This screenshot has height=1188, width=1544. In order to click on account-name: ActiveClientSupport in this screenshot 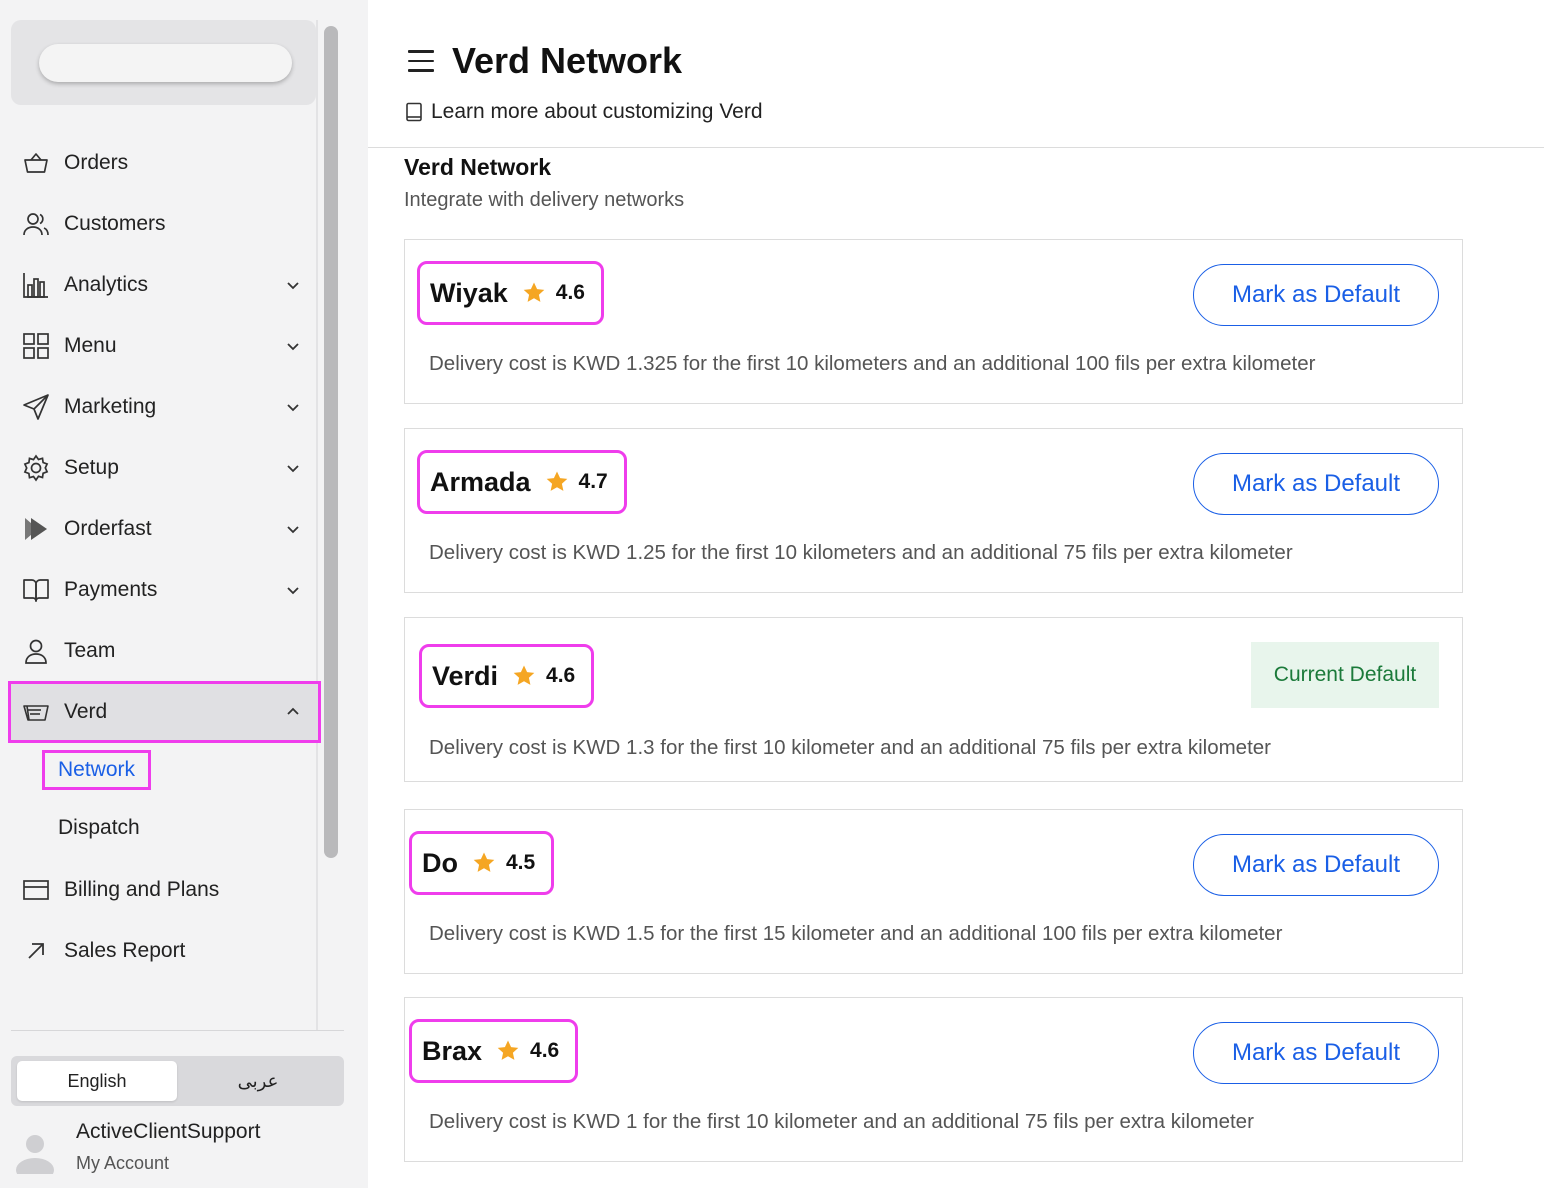, I will do `click(168, 1131)`.